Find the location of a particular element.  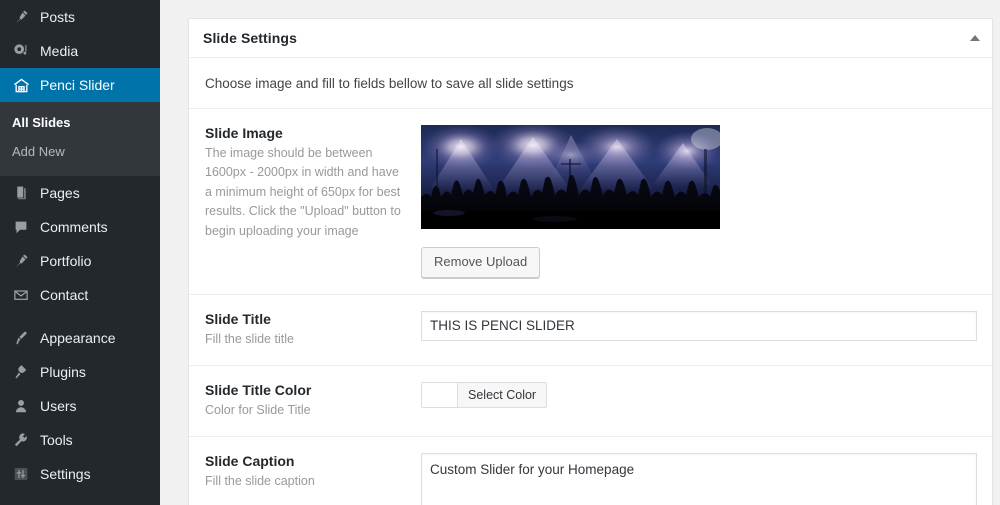

pages-icon is located at coordinates (21, 193).